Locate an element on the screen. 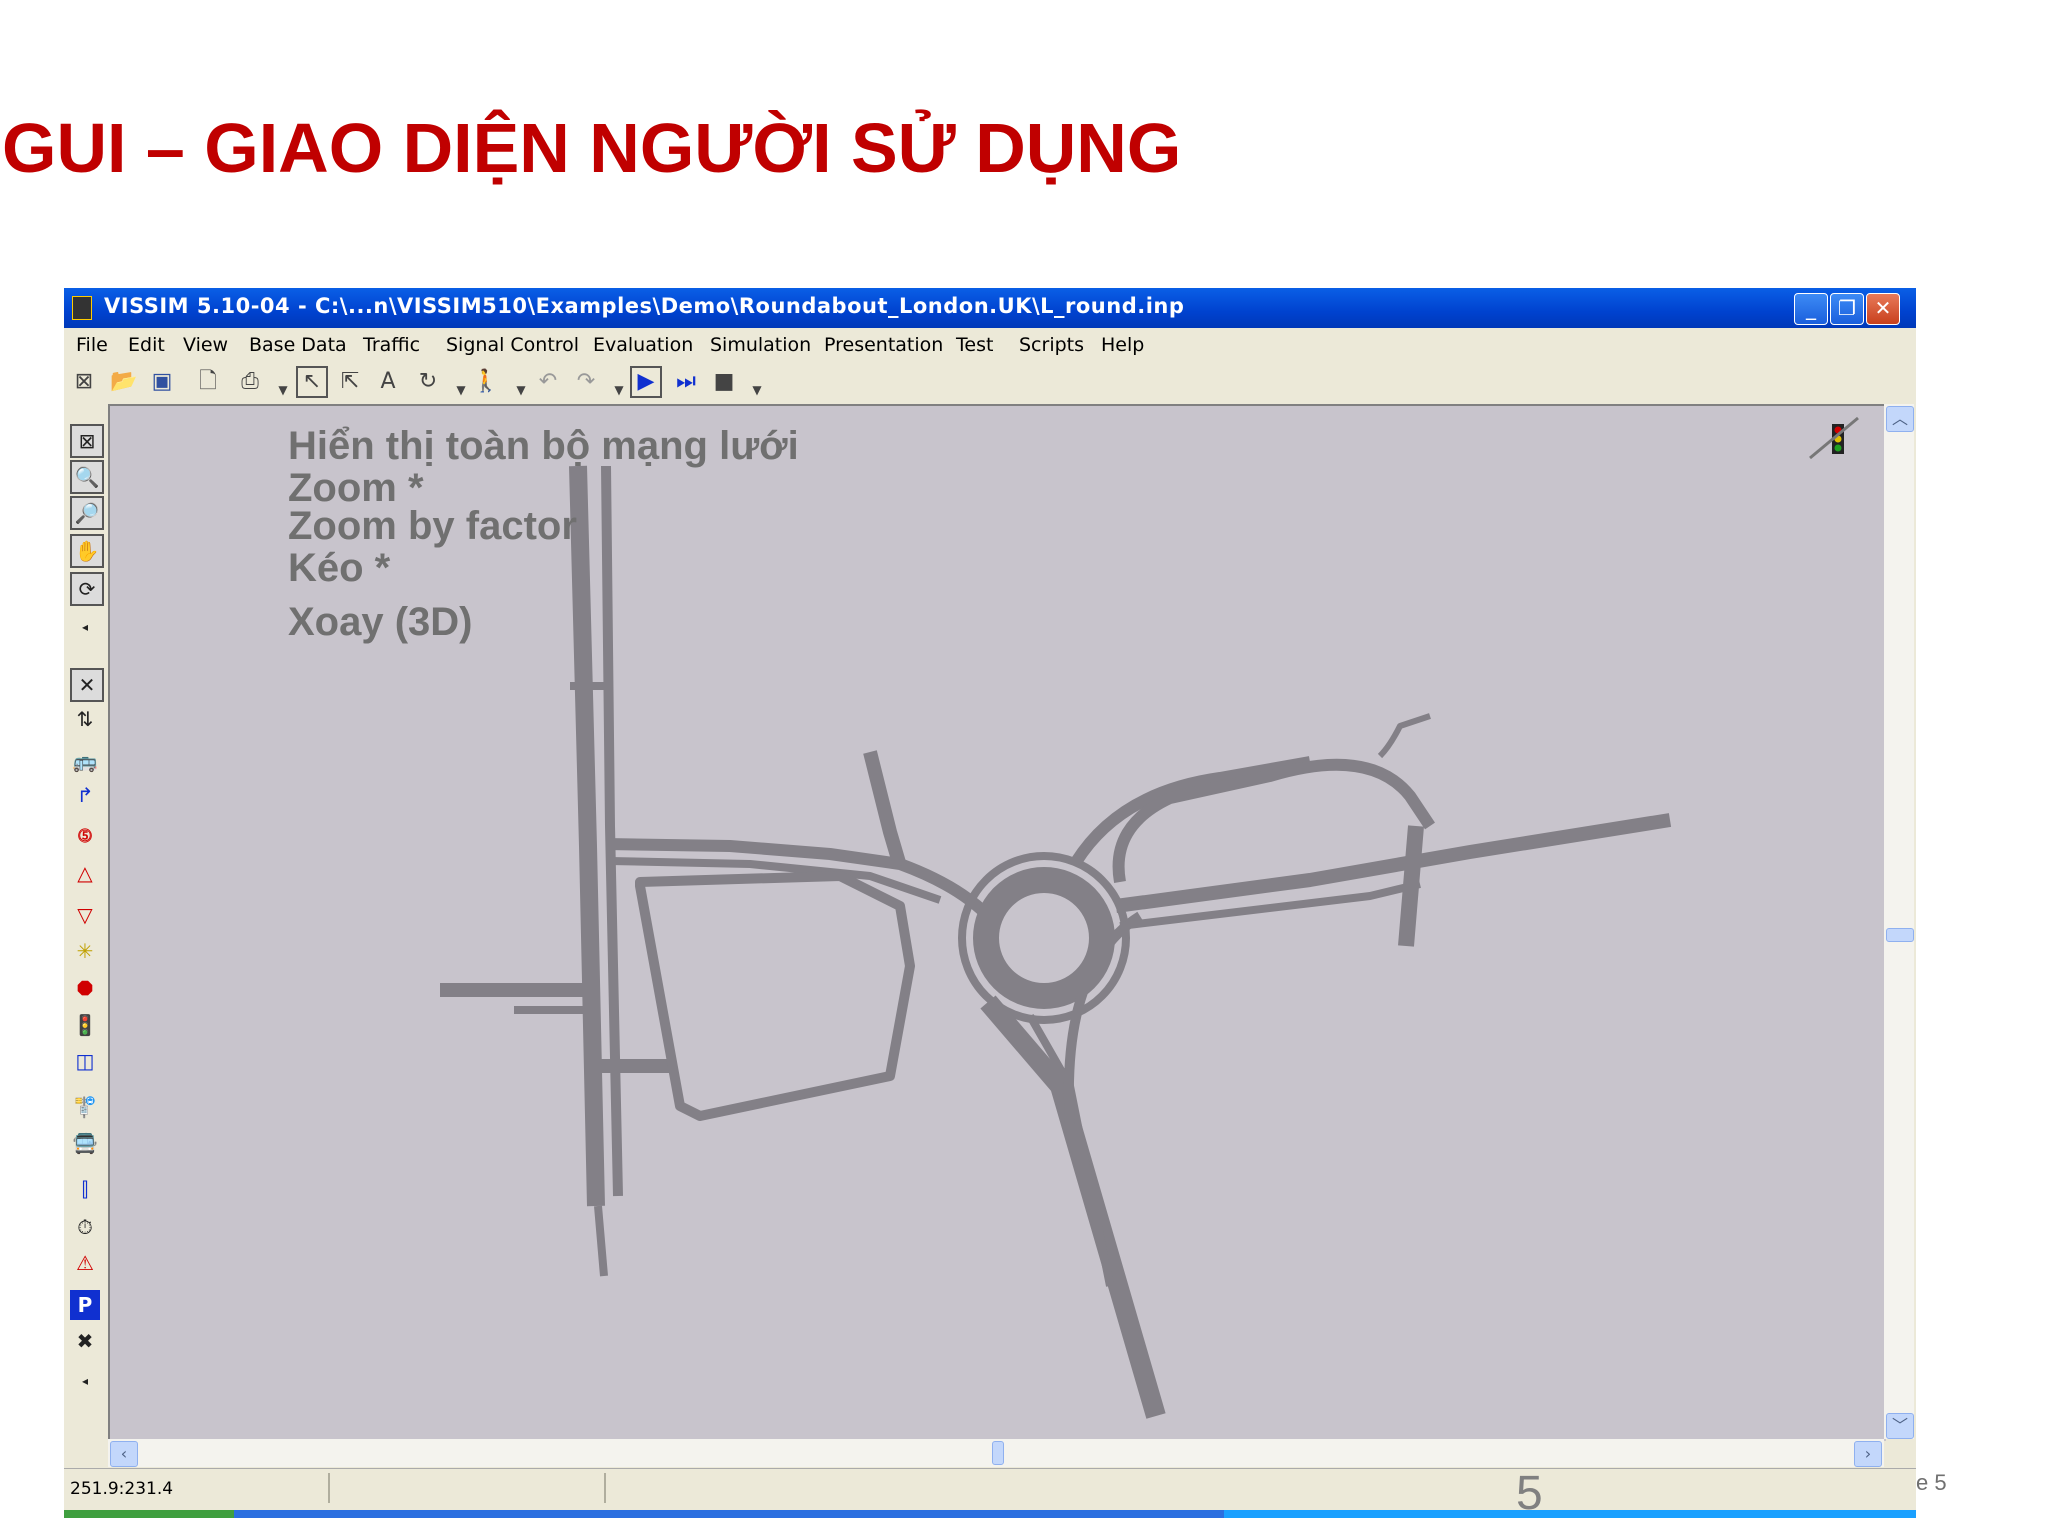 This screenshot has width=2048, height=1536. stop-dropdown-icon: ▼ is located at coordinates (757, 390).